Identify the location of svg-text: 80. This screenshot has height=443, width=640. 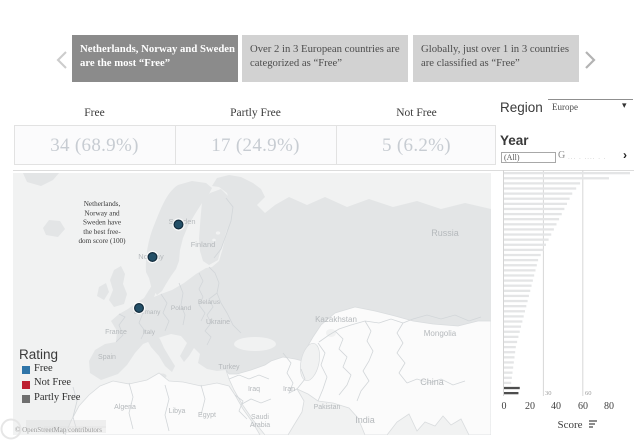
(609, 406).